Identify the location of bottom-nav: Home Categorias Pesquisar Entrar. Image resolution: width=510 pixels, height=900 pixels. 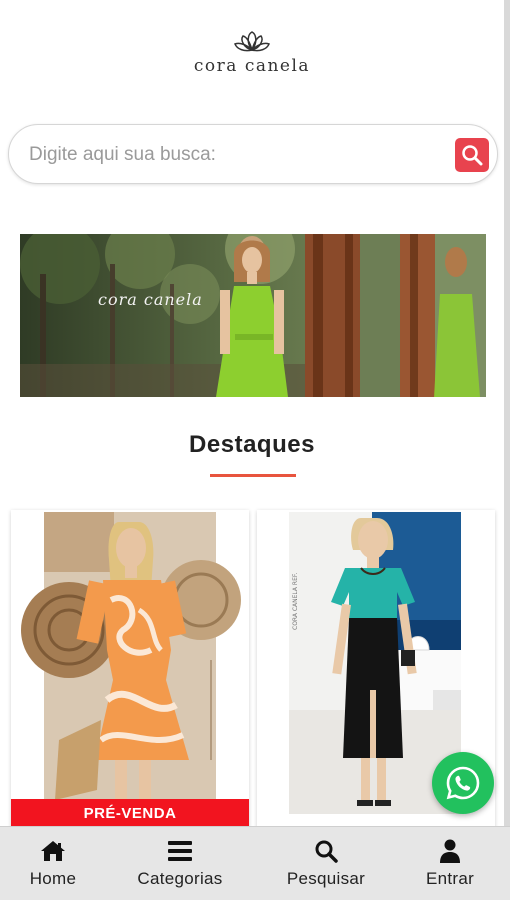
(255, 863).